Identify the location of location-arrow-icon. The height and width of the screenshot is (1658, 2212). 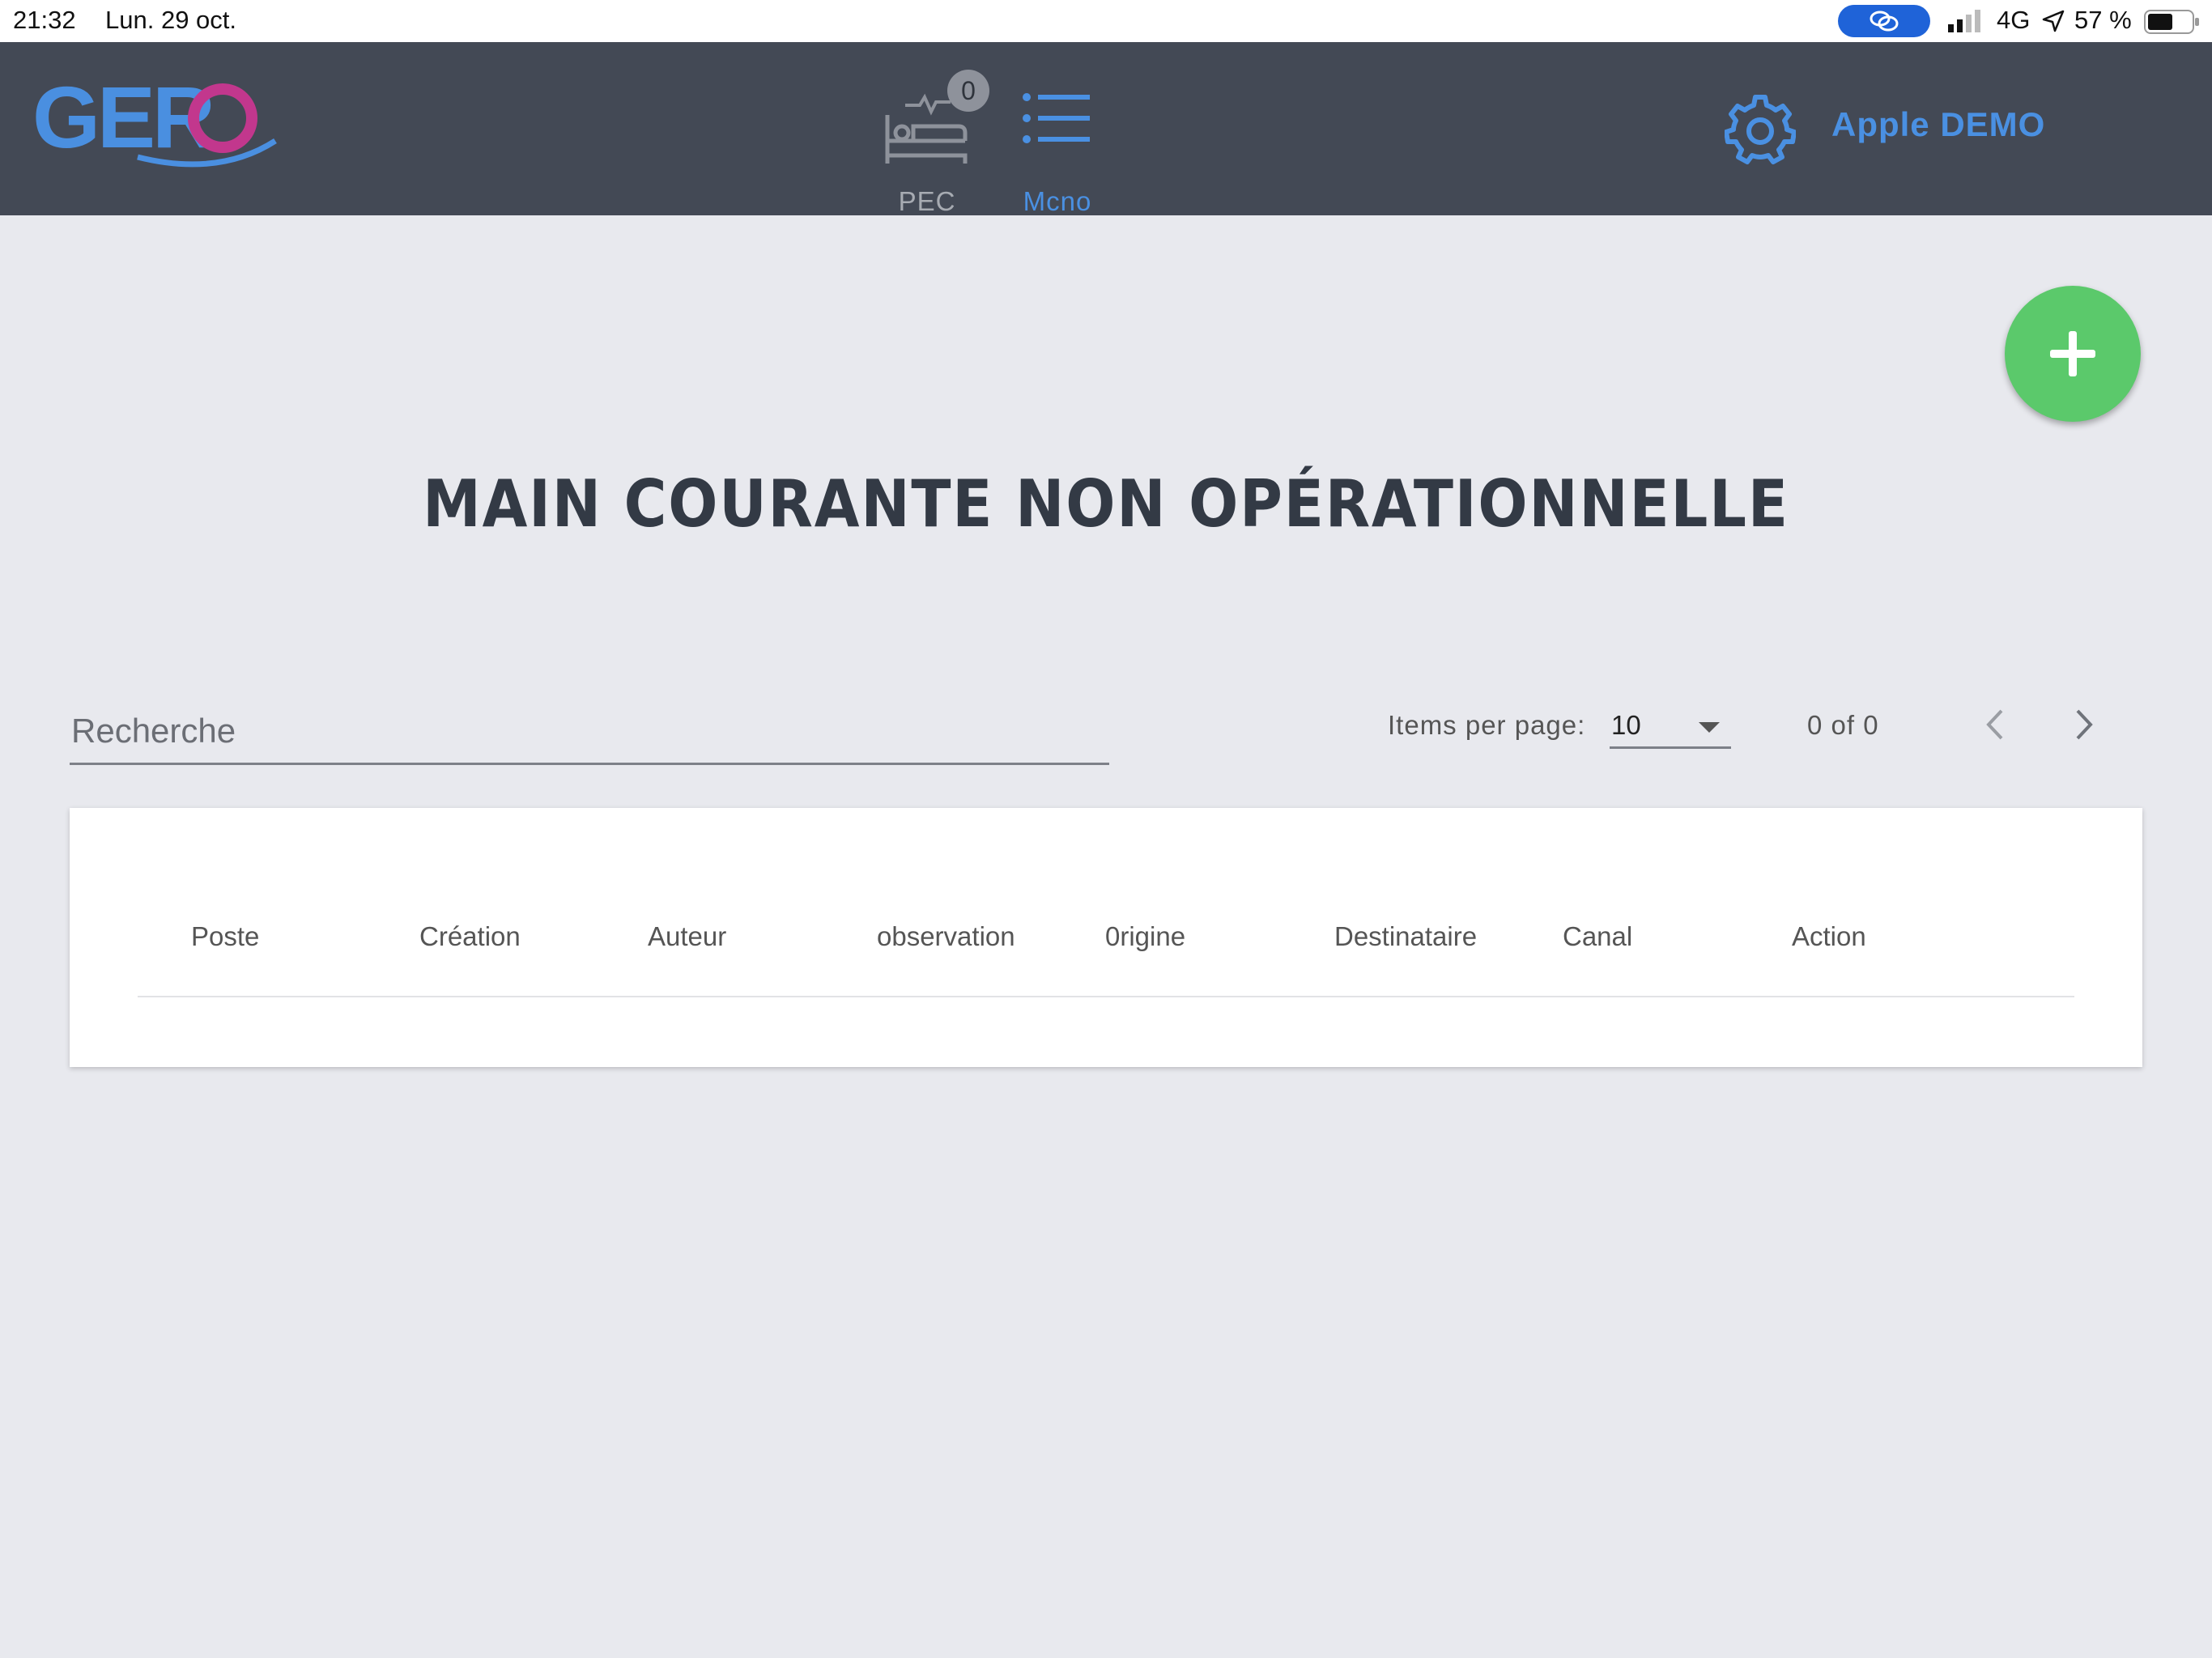
(2053, 21).